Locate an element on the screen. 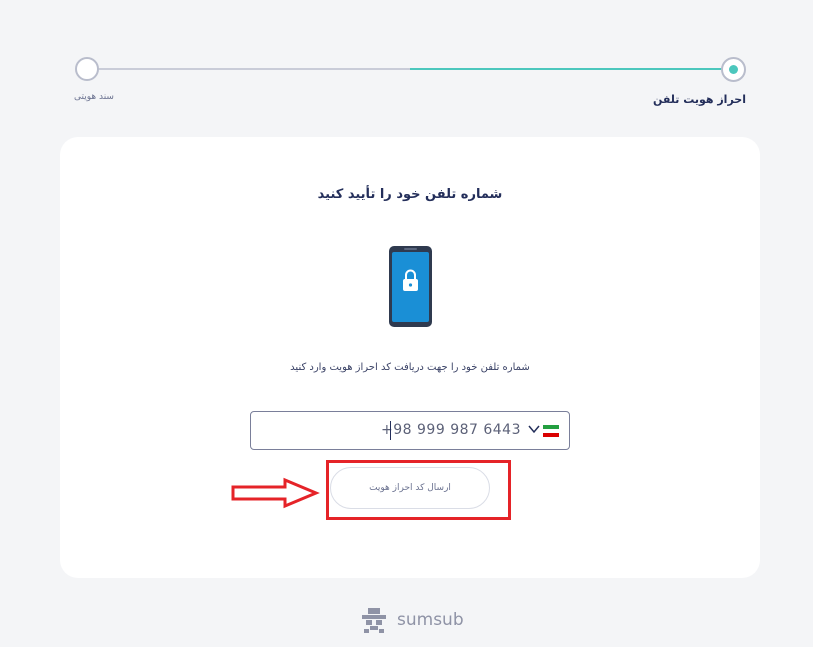  text-cursor is located at coordinates (390, 430).